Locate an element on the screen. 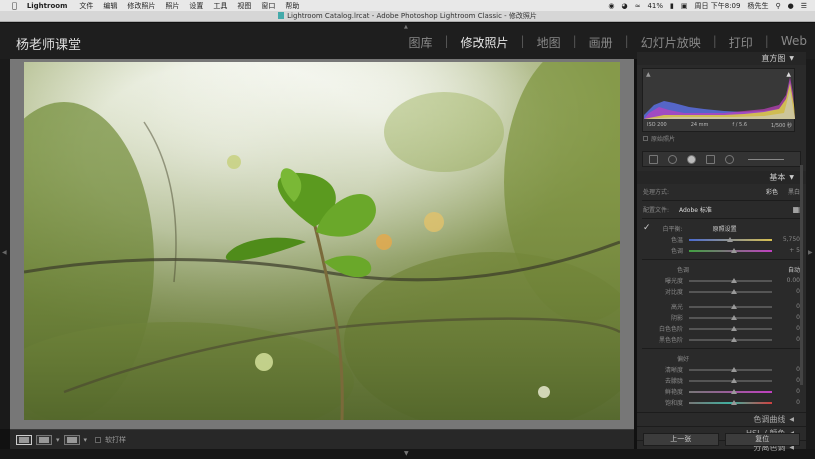  clock: 周日 下午8:09 is located at coordinates (718, 6).